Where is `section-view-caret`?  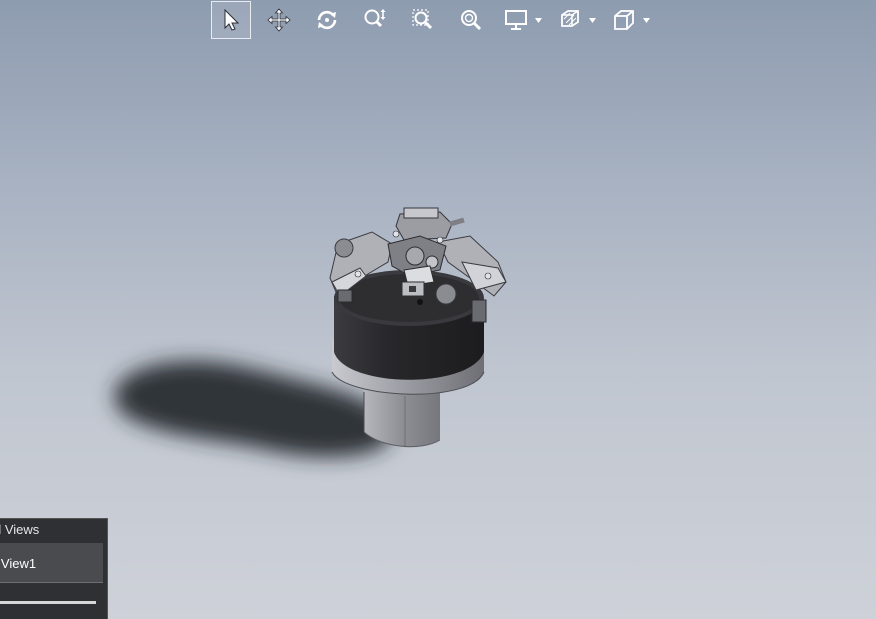 section-view-caret is located at coordinates (592, 20).